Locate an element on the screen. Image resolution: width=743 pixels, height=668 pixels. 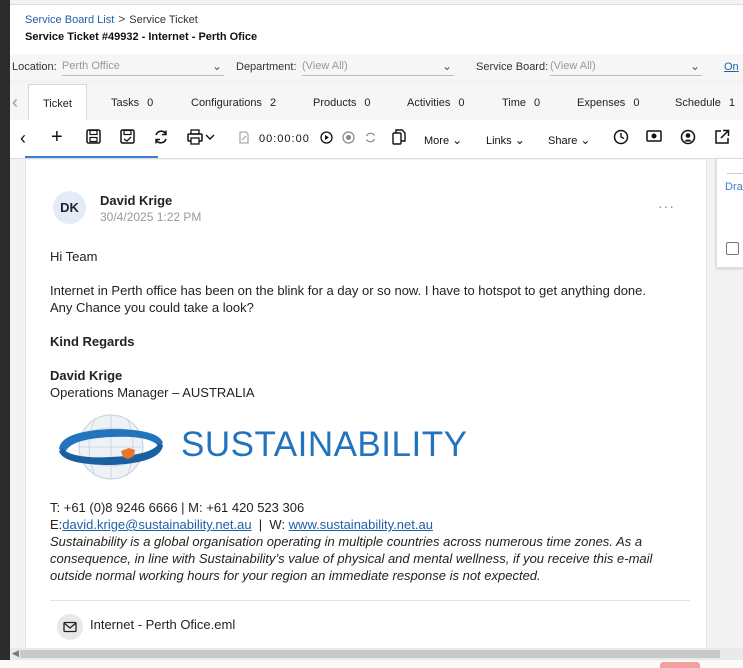
tab-schedule: Schedule 1 is located at coordinates (705, 102).